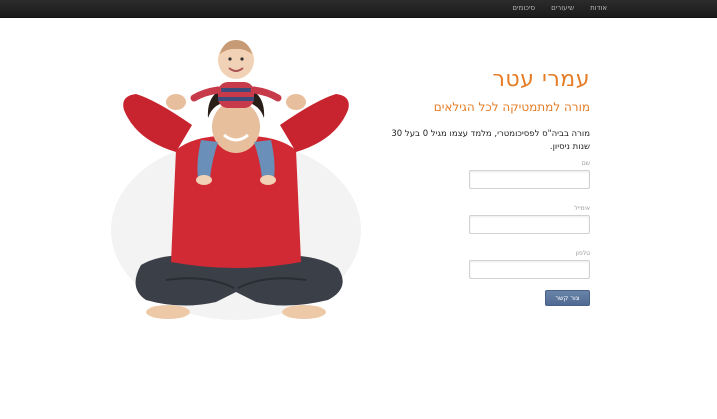  I want to click on page-title: עמרי עטר, so click(541, 79).